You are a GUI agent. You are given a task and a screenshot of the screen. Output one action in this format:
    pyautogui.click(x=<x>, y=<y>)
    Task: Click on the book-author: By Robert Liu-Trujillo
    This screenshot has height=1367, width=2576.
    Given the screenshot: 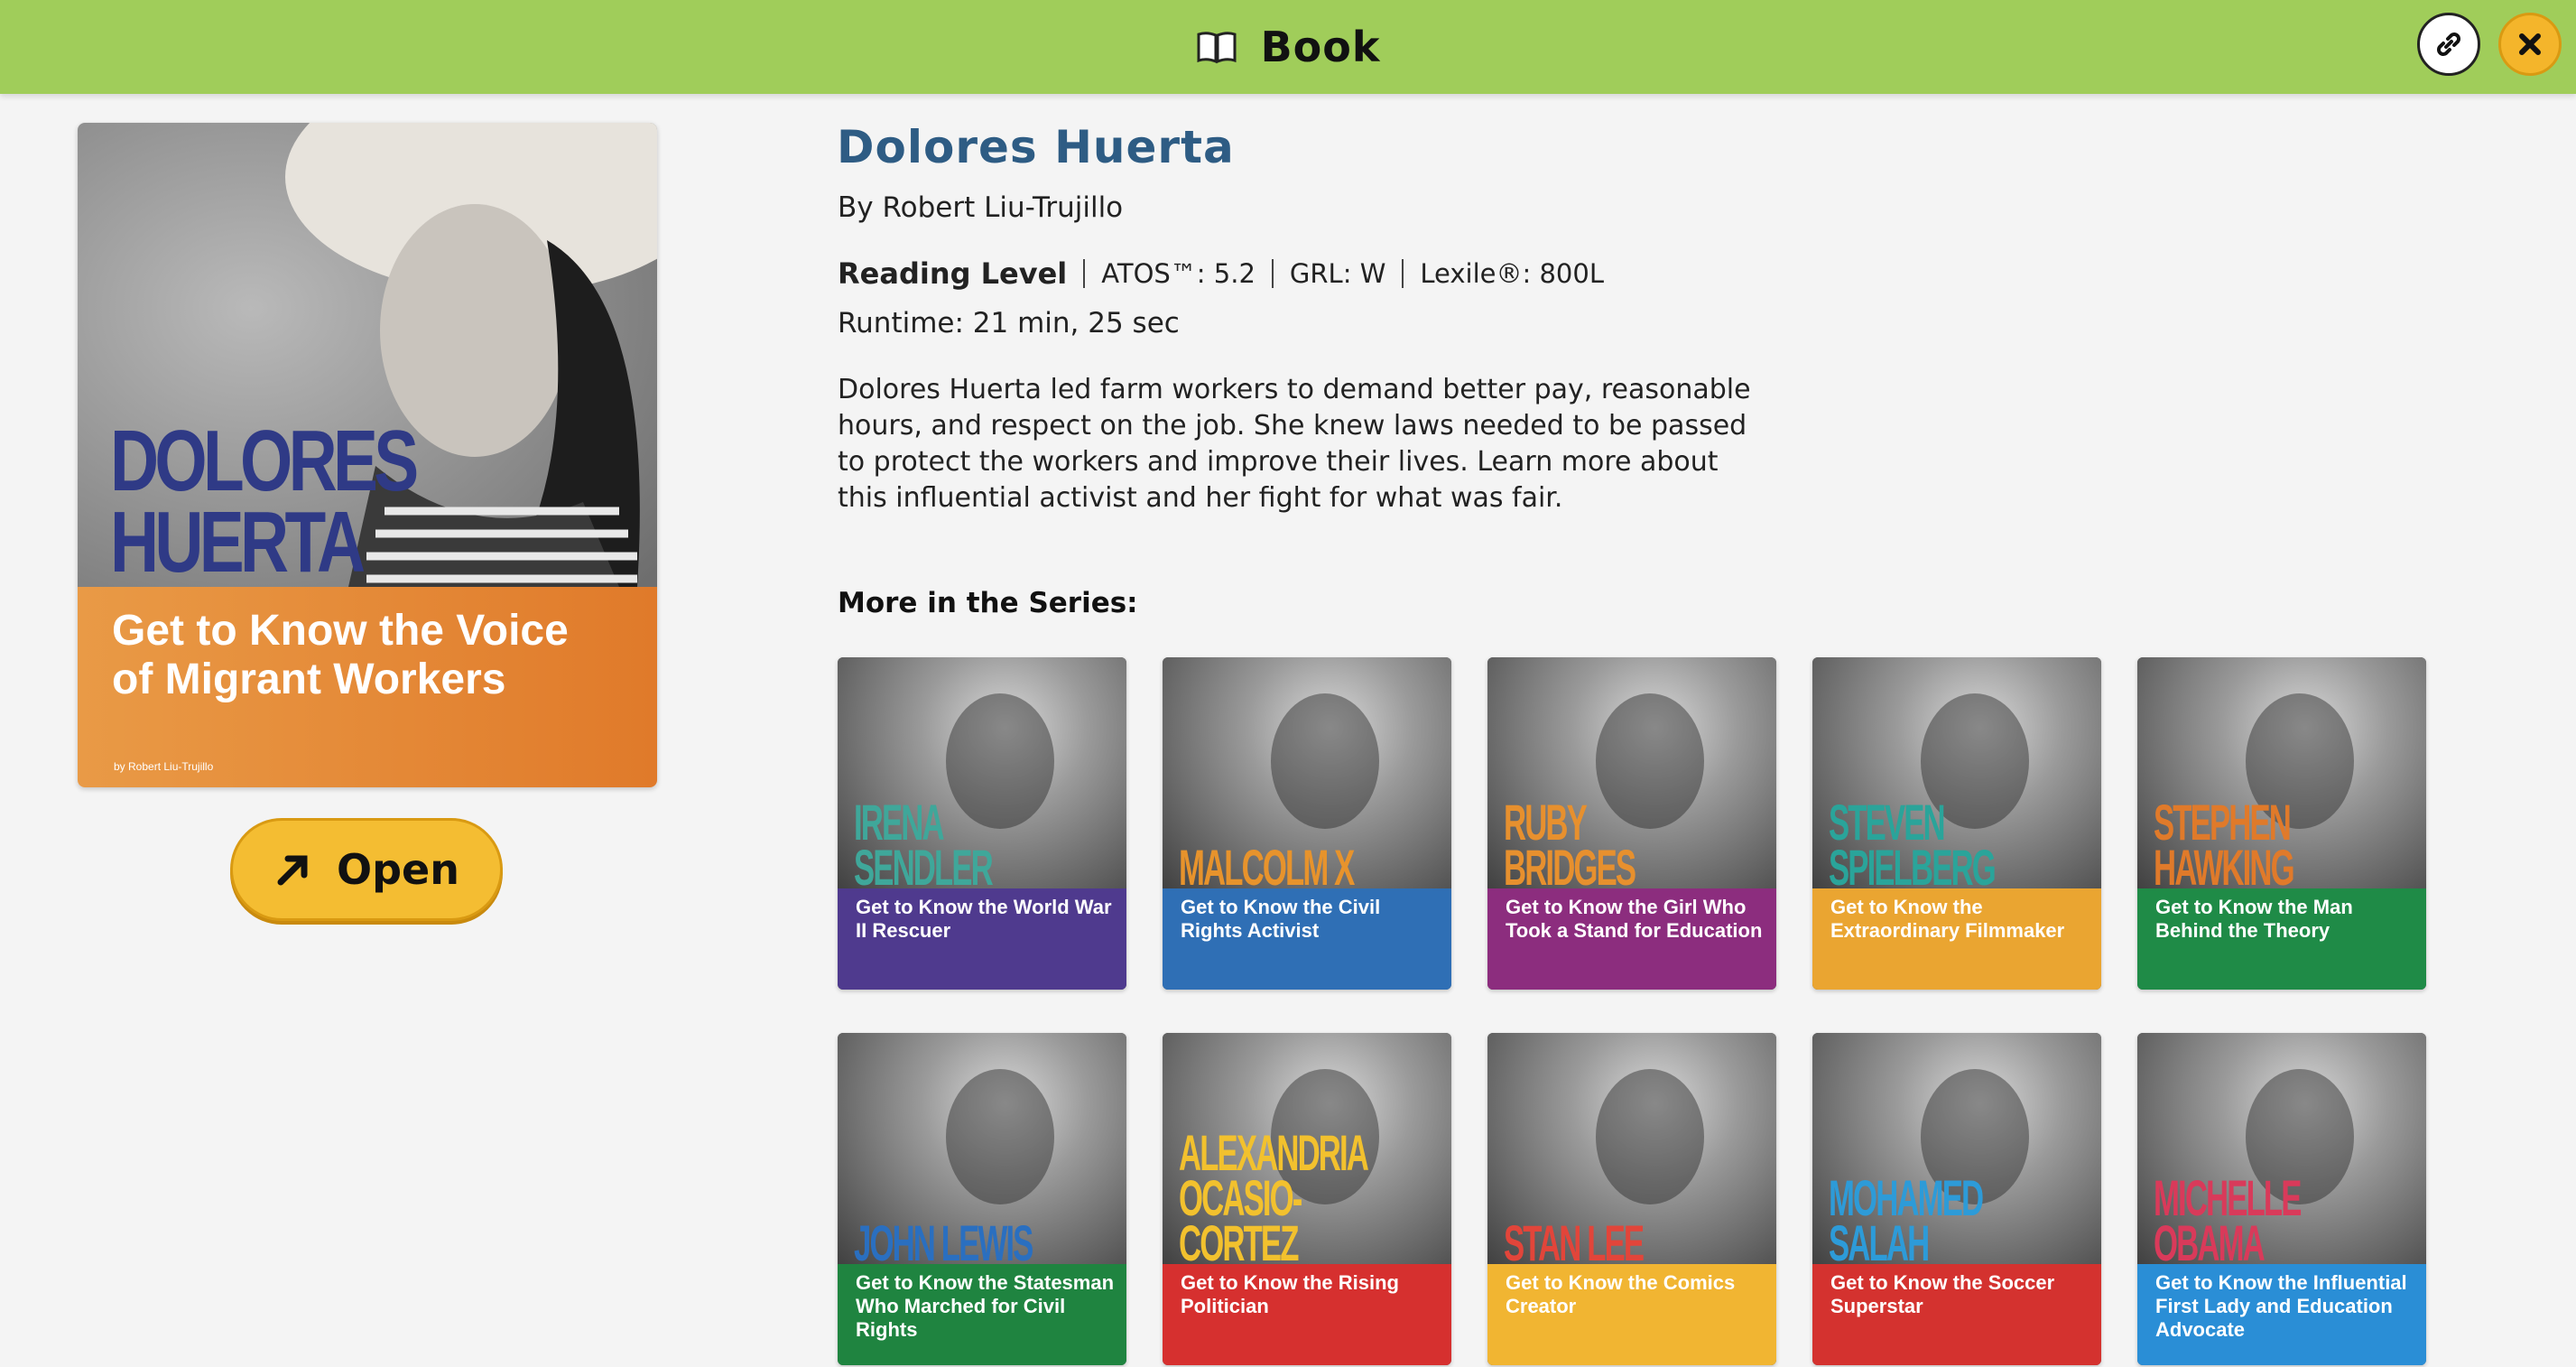 What is the action you would take?
    pyautogui.click(x=981, y=207)
    